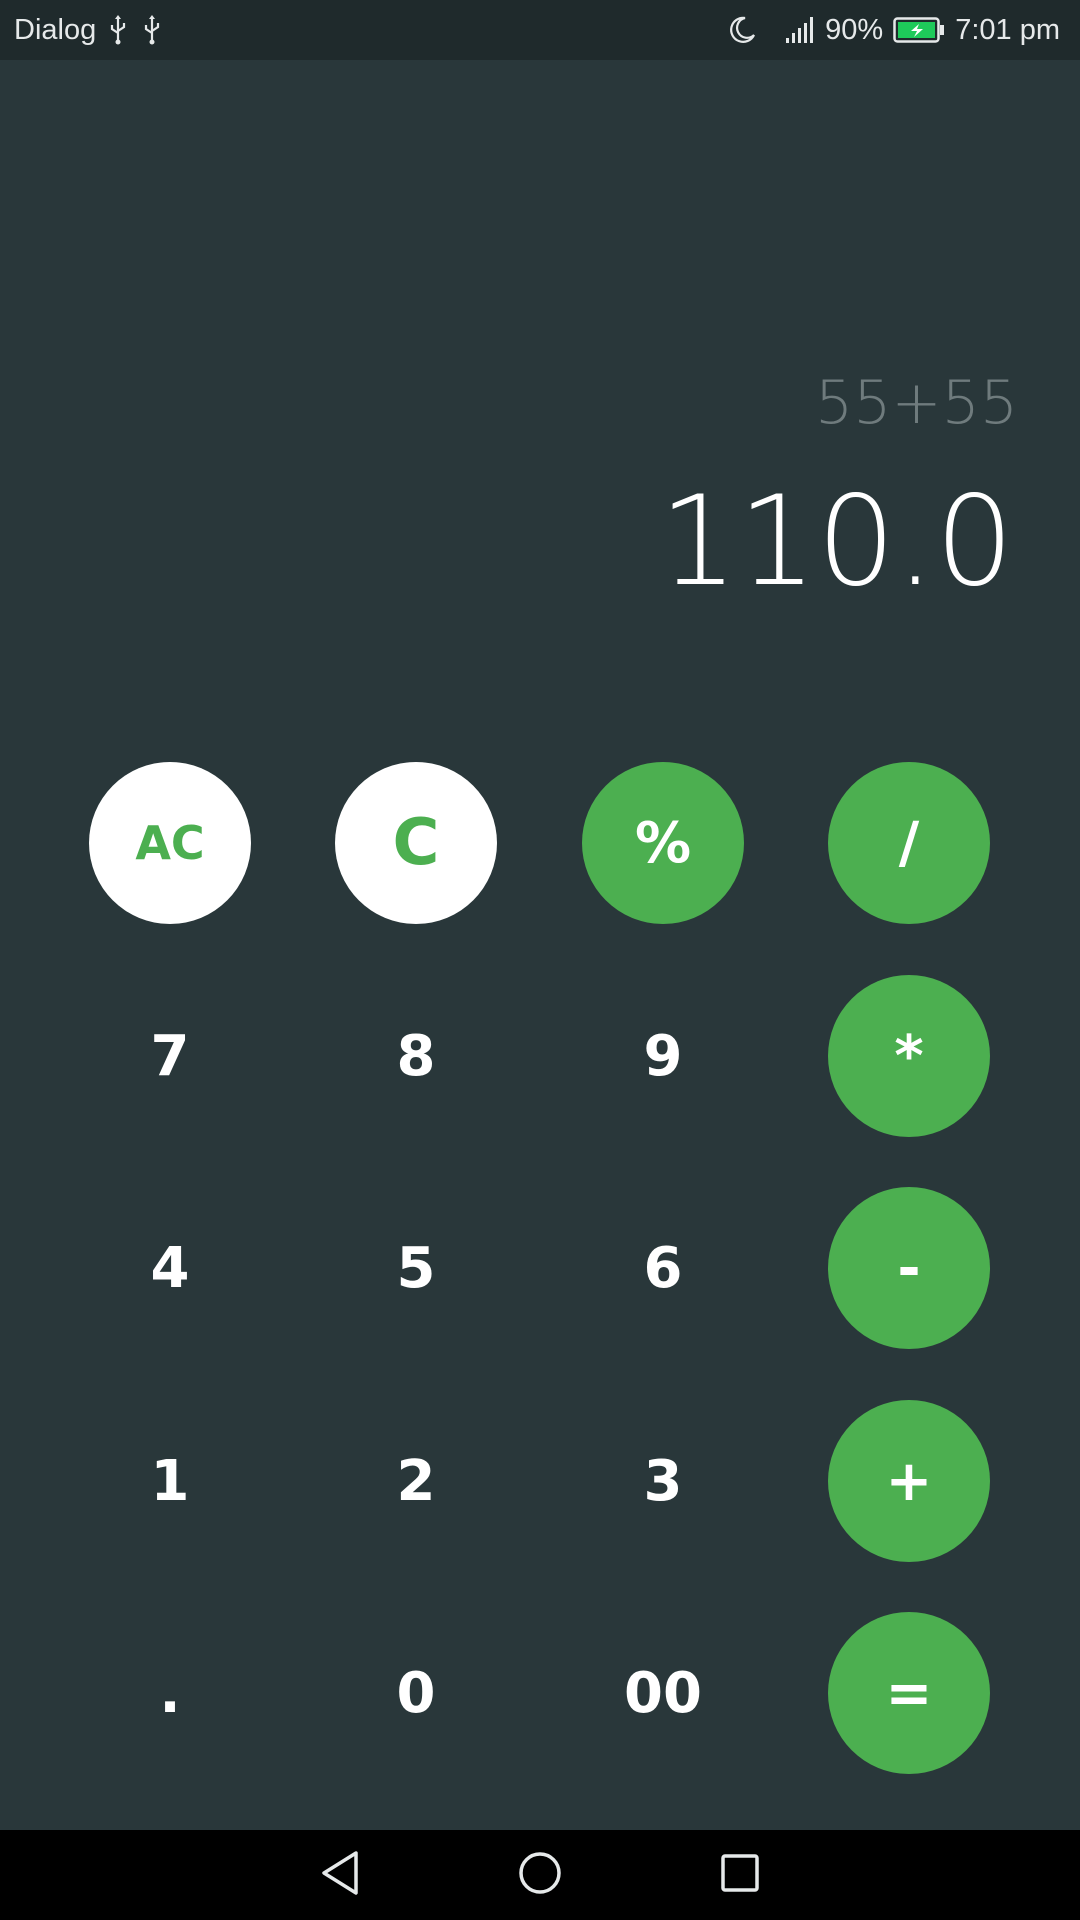 This screenshot has width=1080, height=1920. I want to click on signal-icon, so click(800, 30).